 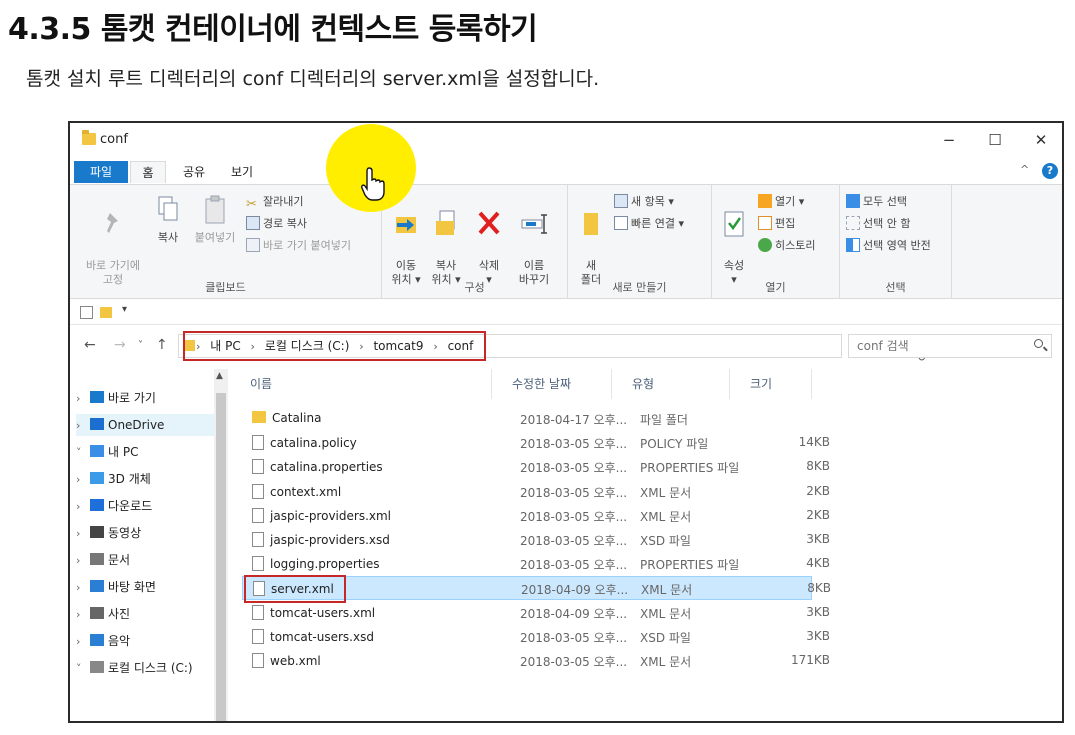 I want to click on paste-button: 붙여넣기, so click(x=215, y=219).